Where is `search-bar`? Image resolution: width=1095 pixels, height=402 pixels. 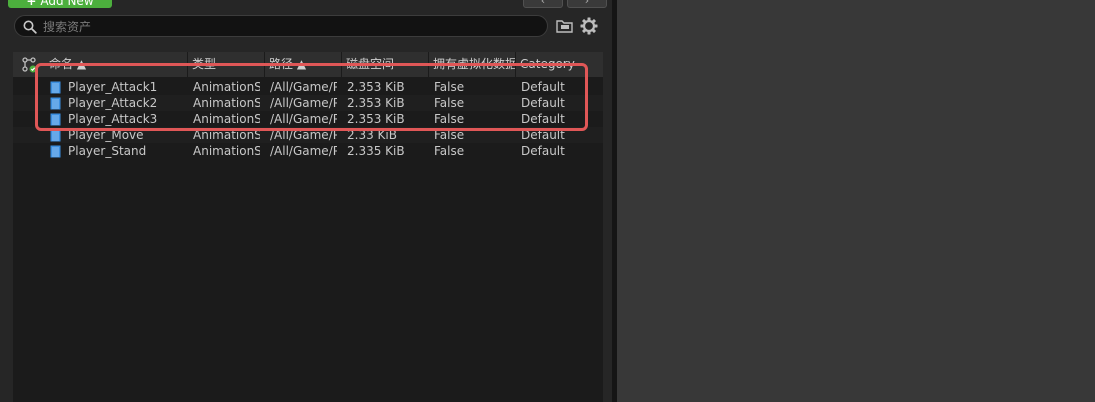
search-bar is located at coordinates (281, 26).